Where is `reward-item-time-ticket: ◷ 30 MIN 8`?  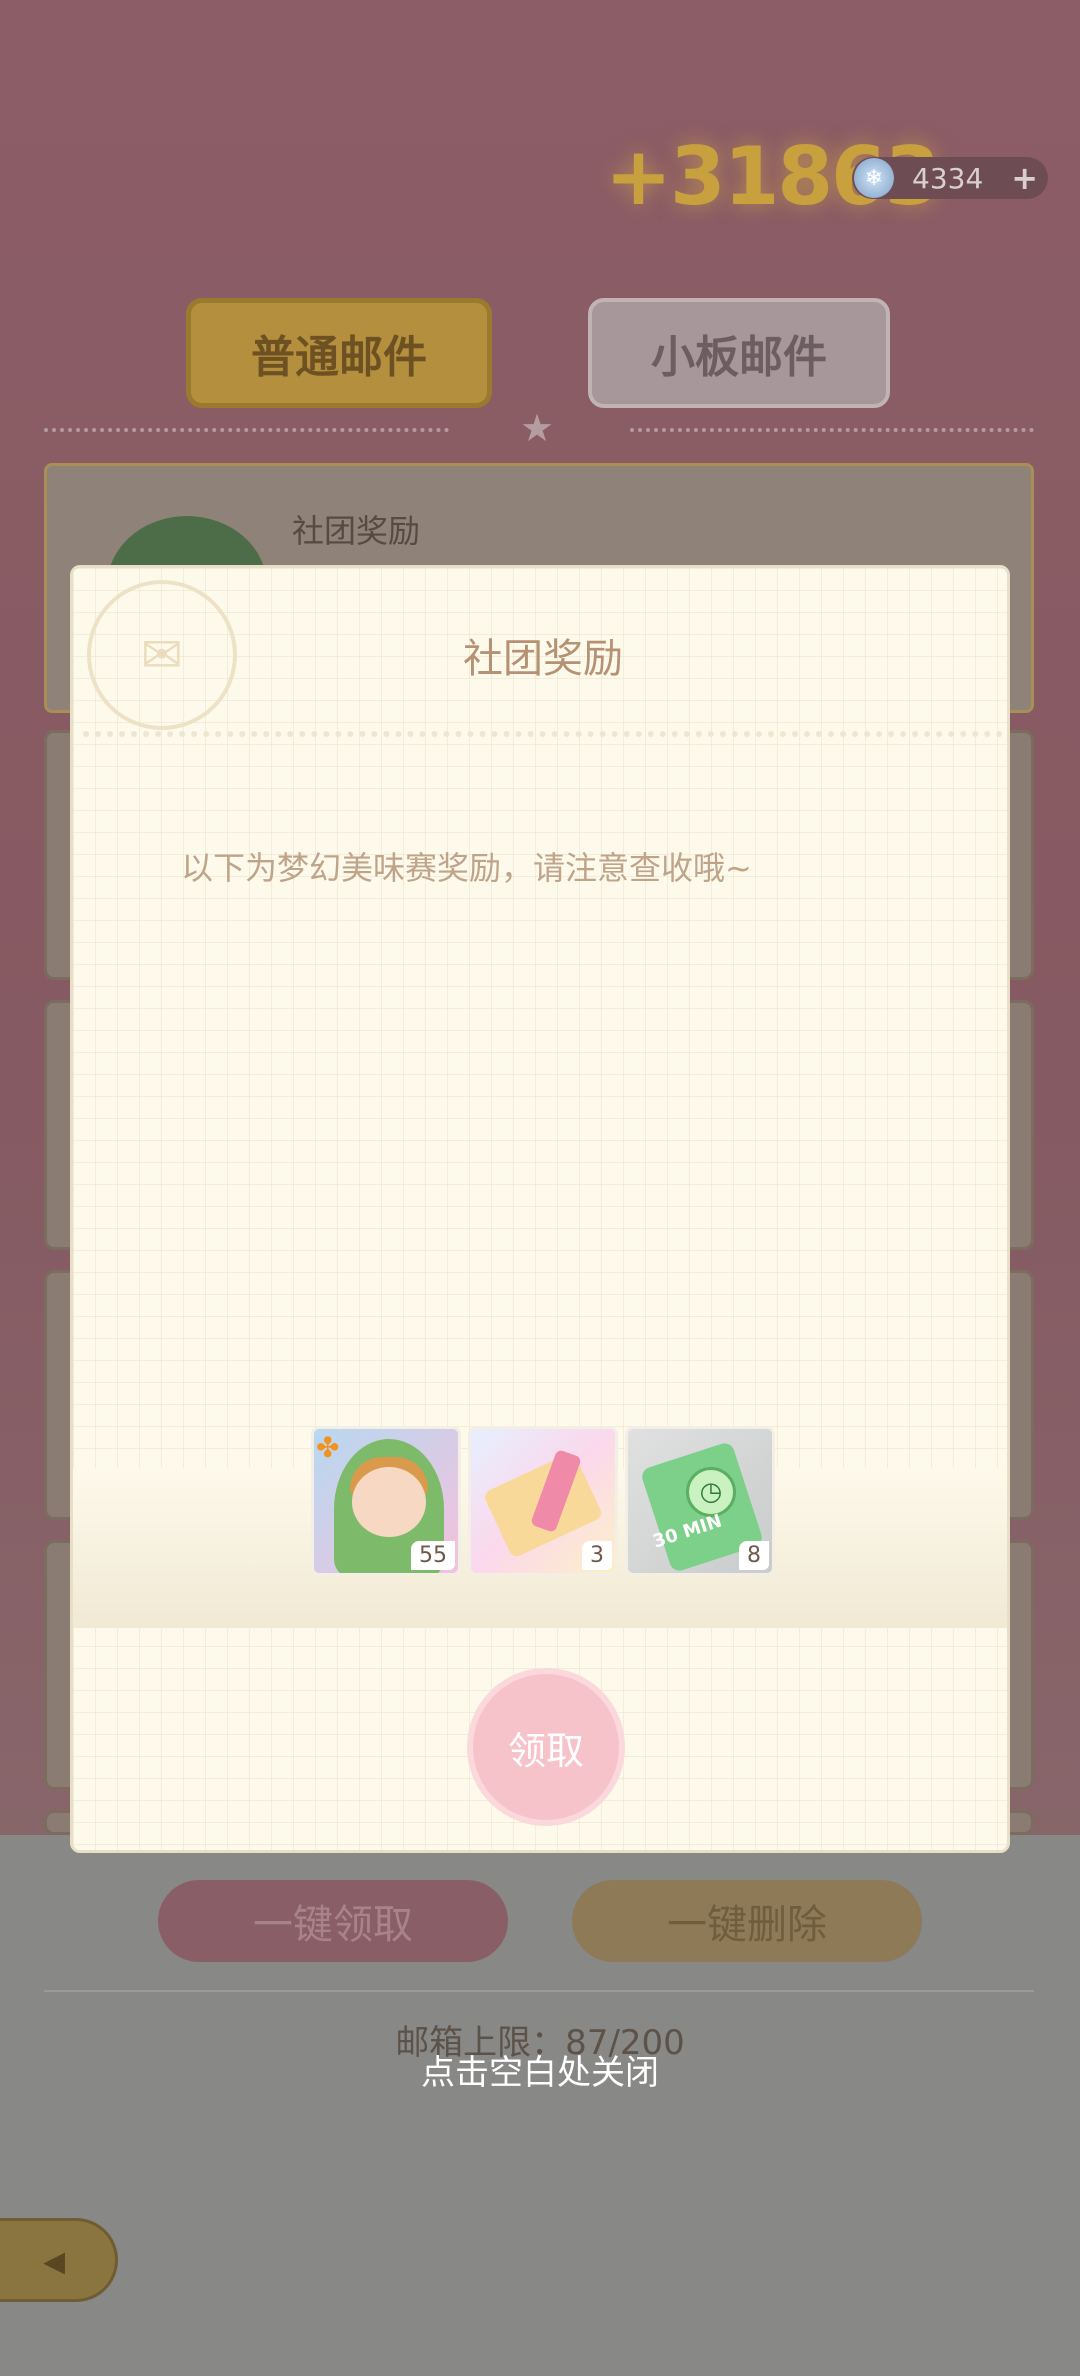
reward-item-time-ticket: ◷ 30 MIN 8 is located at coordinates (700, 1501).